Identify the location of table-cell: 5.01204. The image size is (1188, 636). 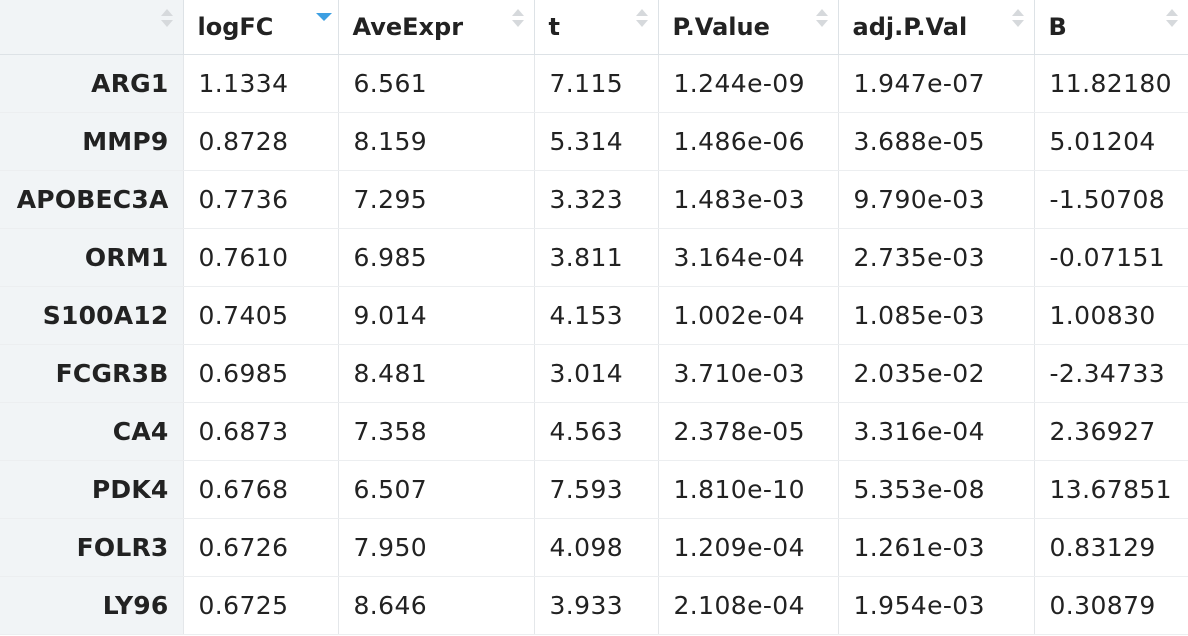
(1111, 141).